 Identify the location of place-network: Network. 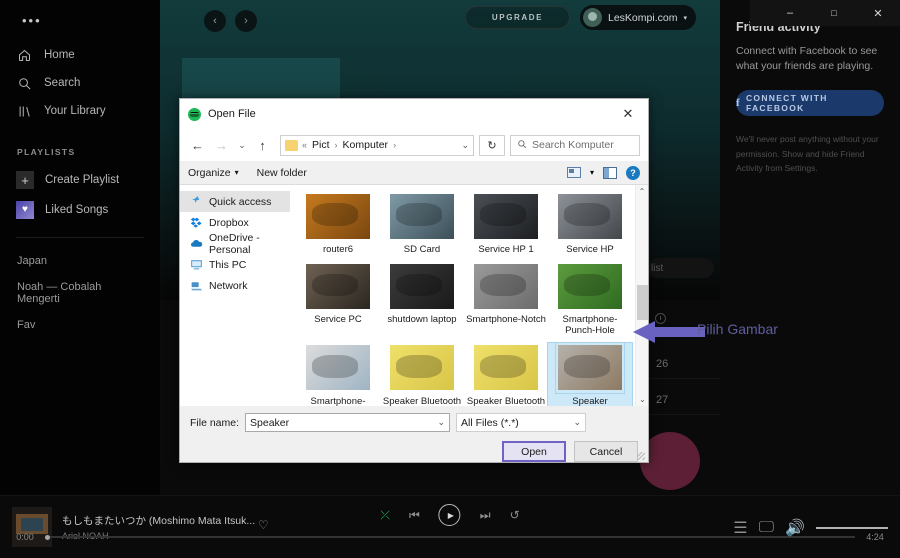
(235, 285).